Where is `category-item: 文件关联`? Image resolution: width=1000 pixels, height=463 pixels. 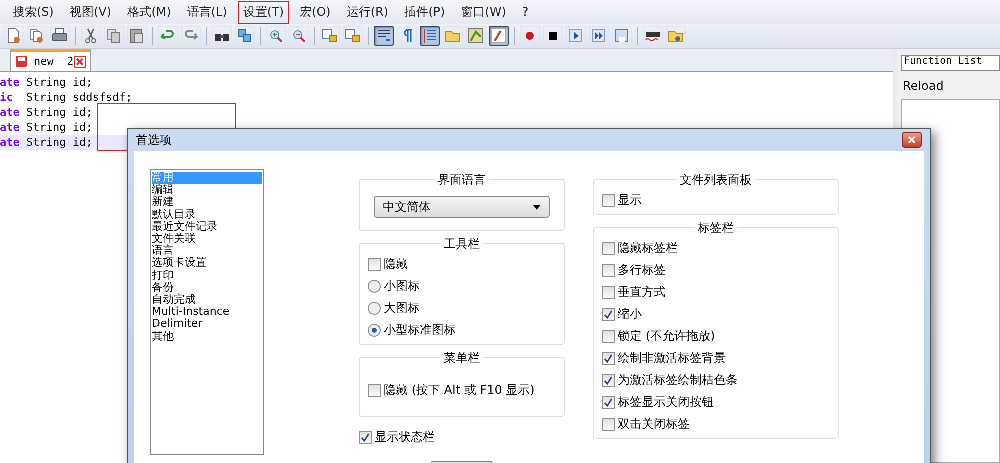 category-item: 文件关联 is located at coordinates (207, 239).